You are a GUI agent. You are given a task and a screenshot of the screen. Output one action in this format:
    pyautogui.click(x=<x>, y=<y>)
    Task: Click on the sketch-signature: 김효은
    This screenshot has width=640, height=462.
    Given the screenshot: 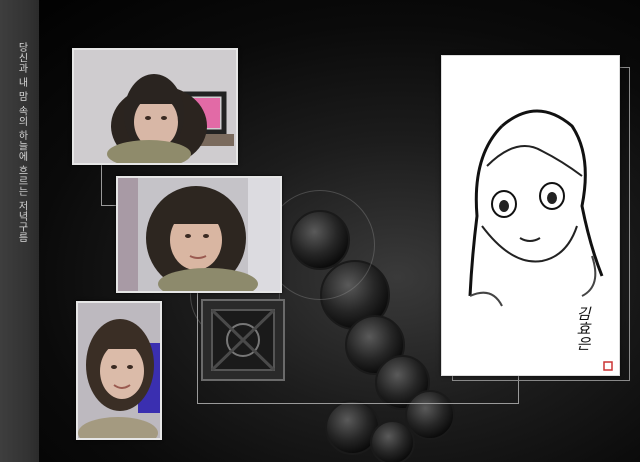 What is the action you would take?
    pyautogui.click(x=583, y=328)
    